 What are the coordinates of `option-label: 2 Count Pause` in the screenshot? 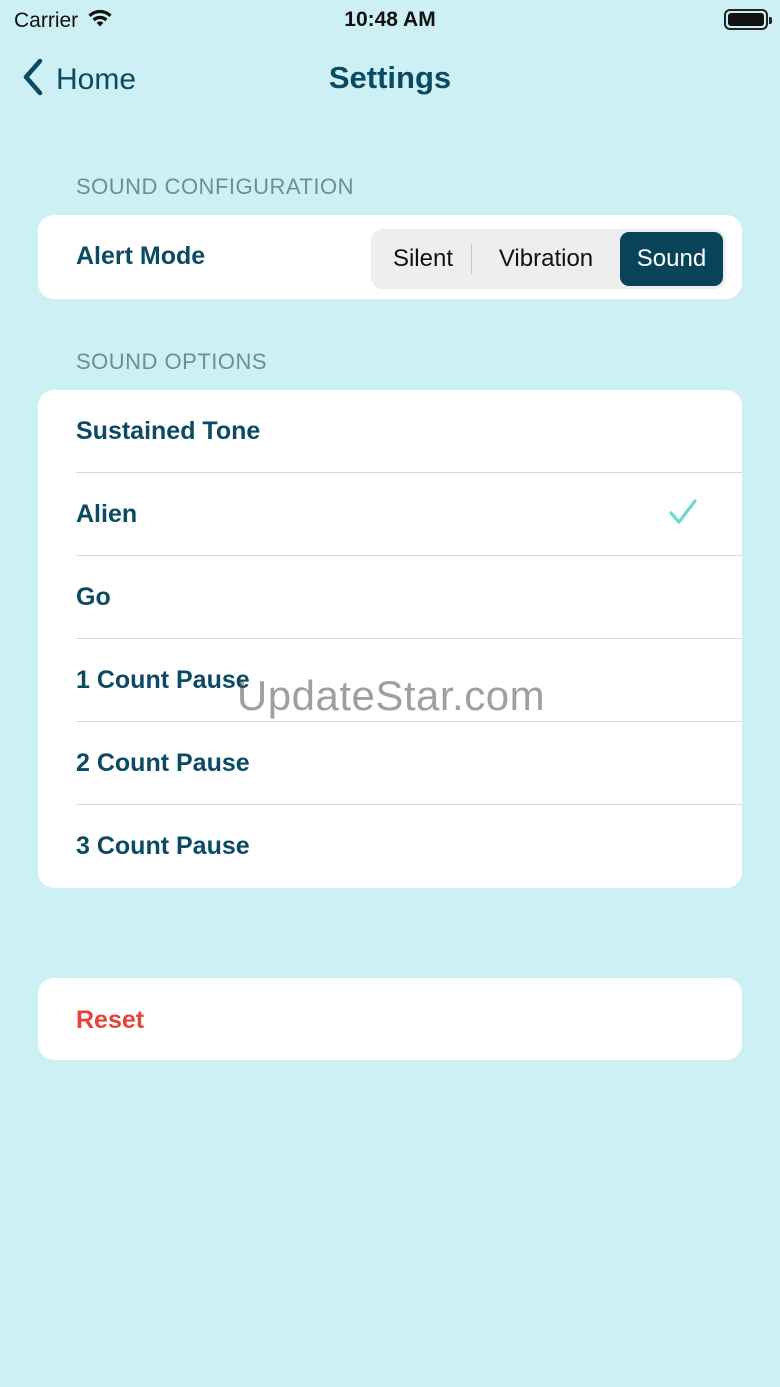 It's located at (163, 763).